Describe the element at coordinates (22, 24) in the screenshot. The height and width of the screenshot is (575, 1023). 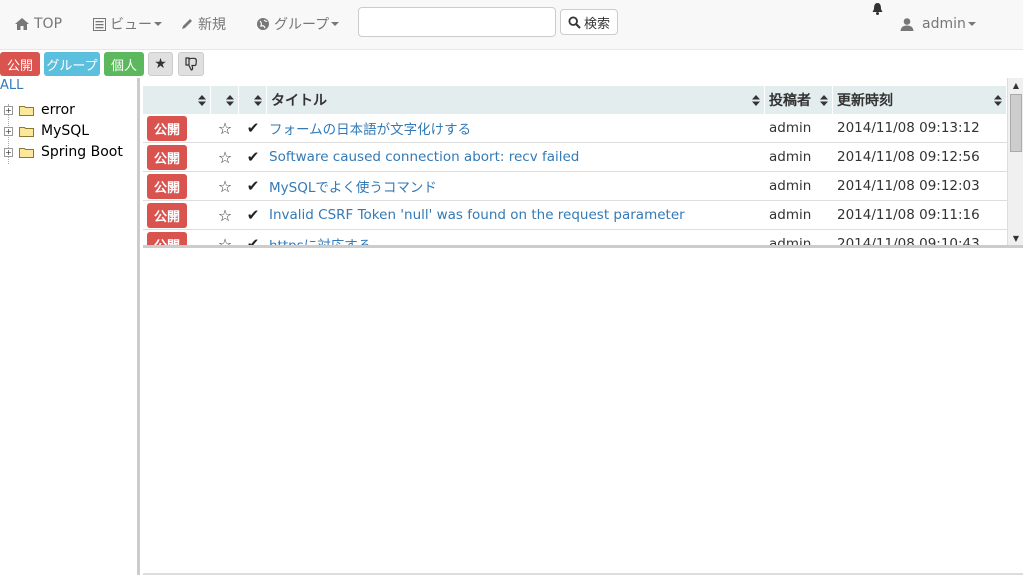
I see `home-icon` at that location.